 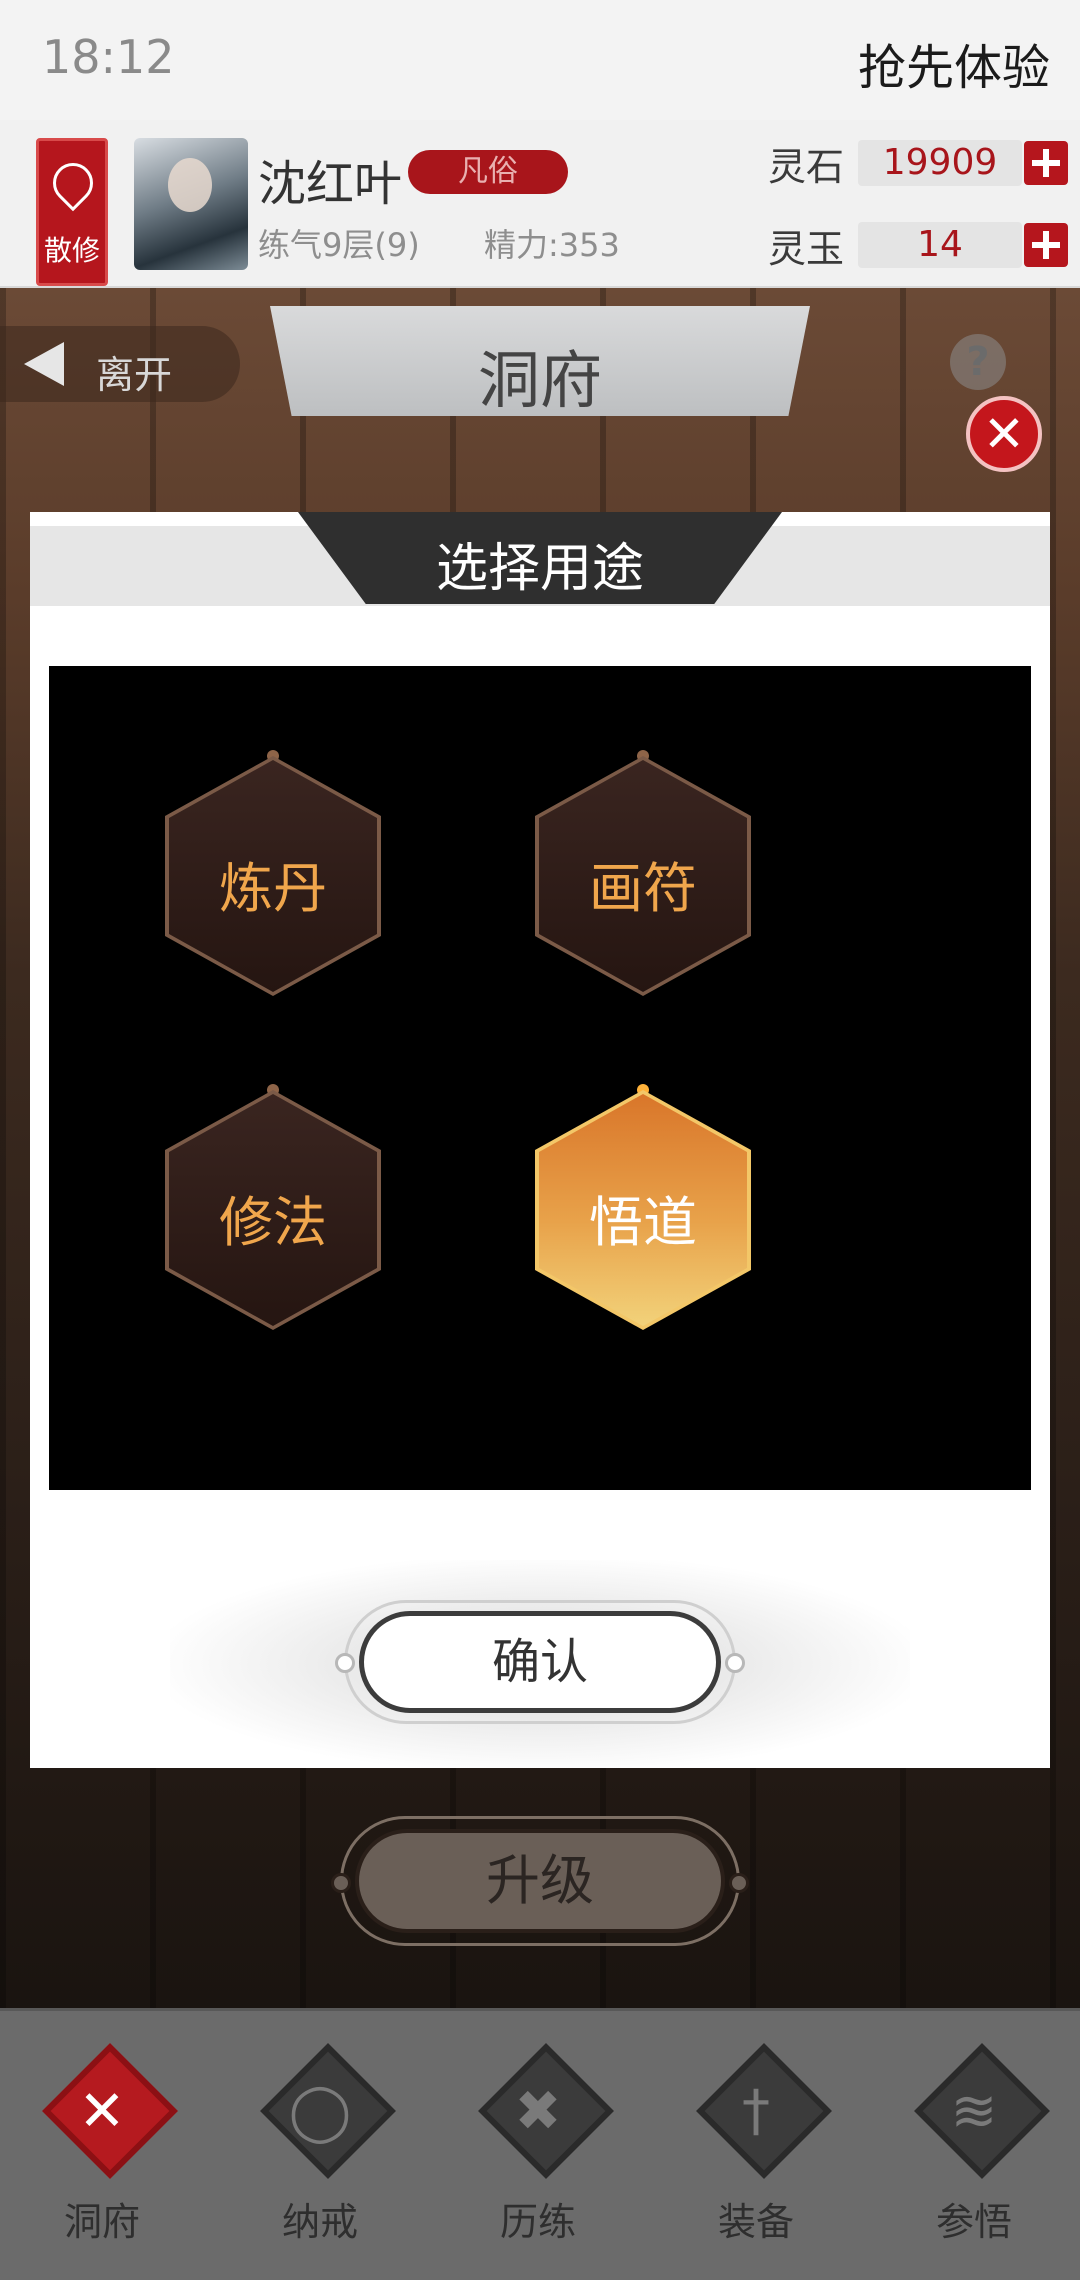 I want to click on back-arrow-icon, so click(x=44, y=364).